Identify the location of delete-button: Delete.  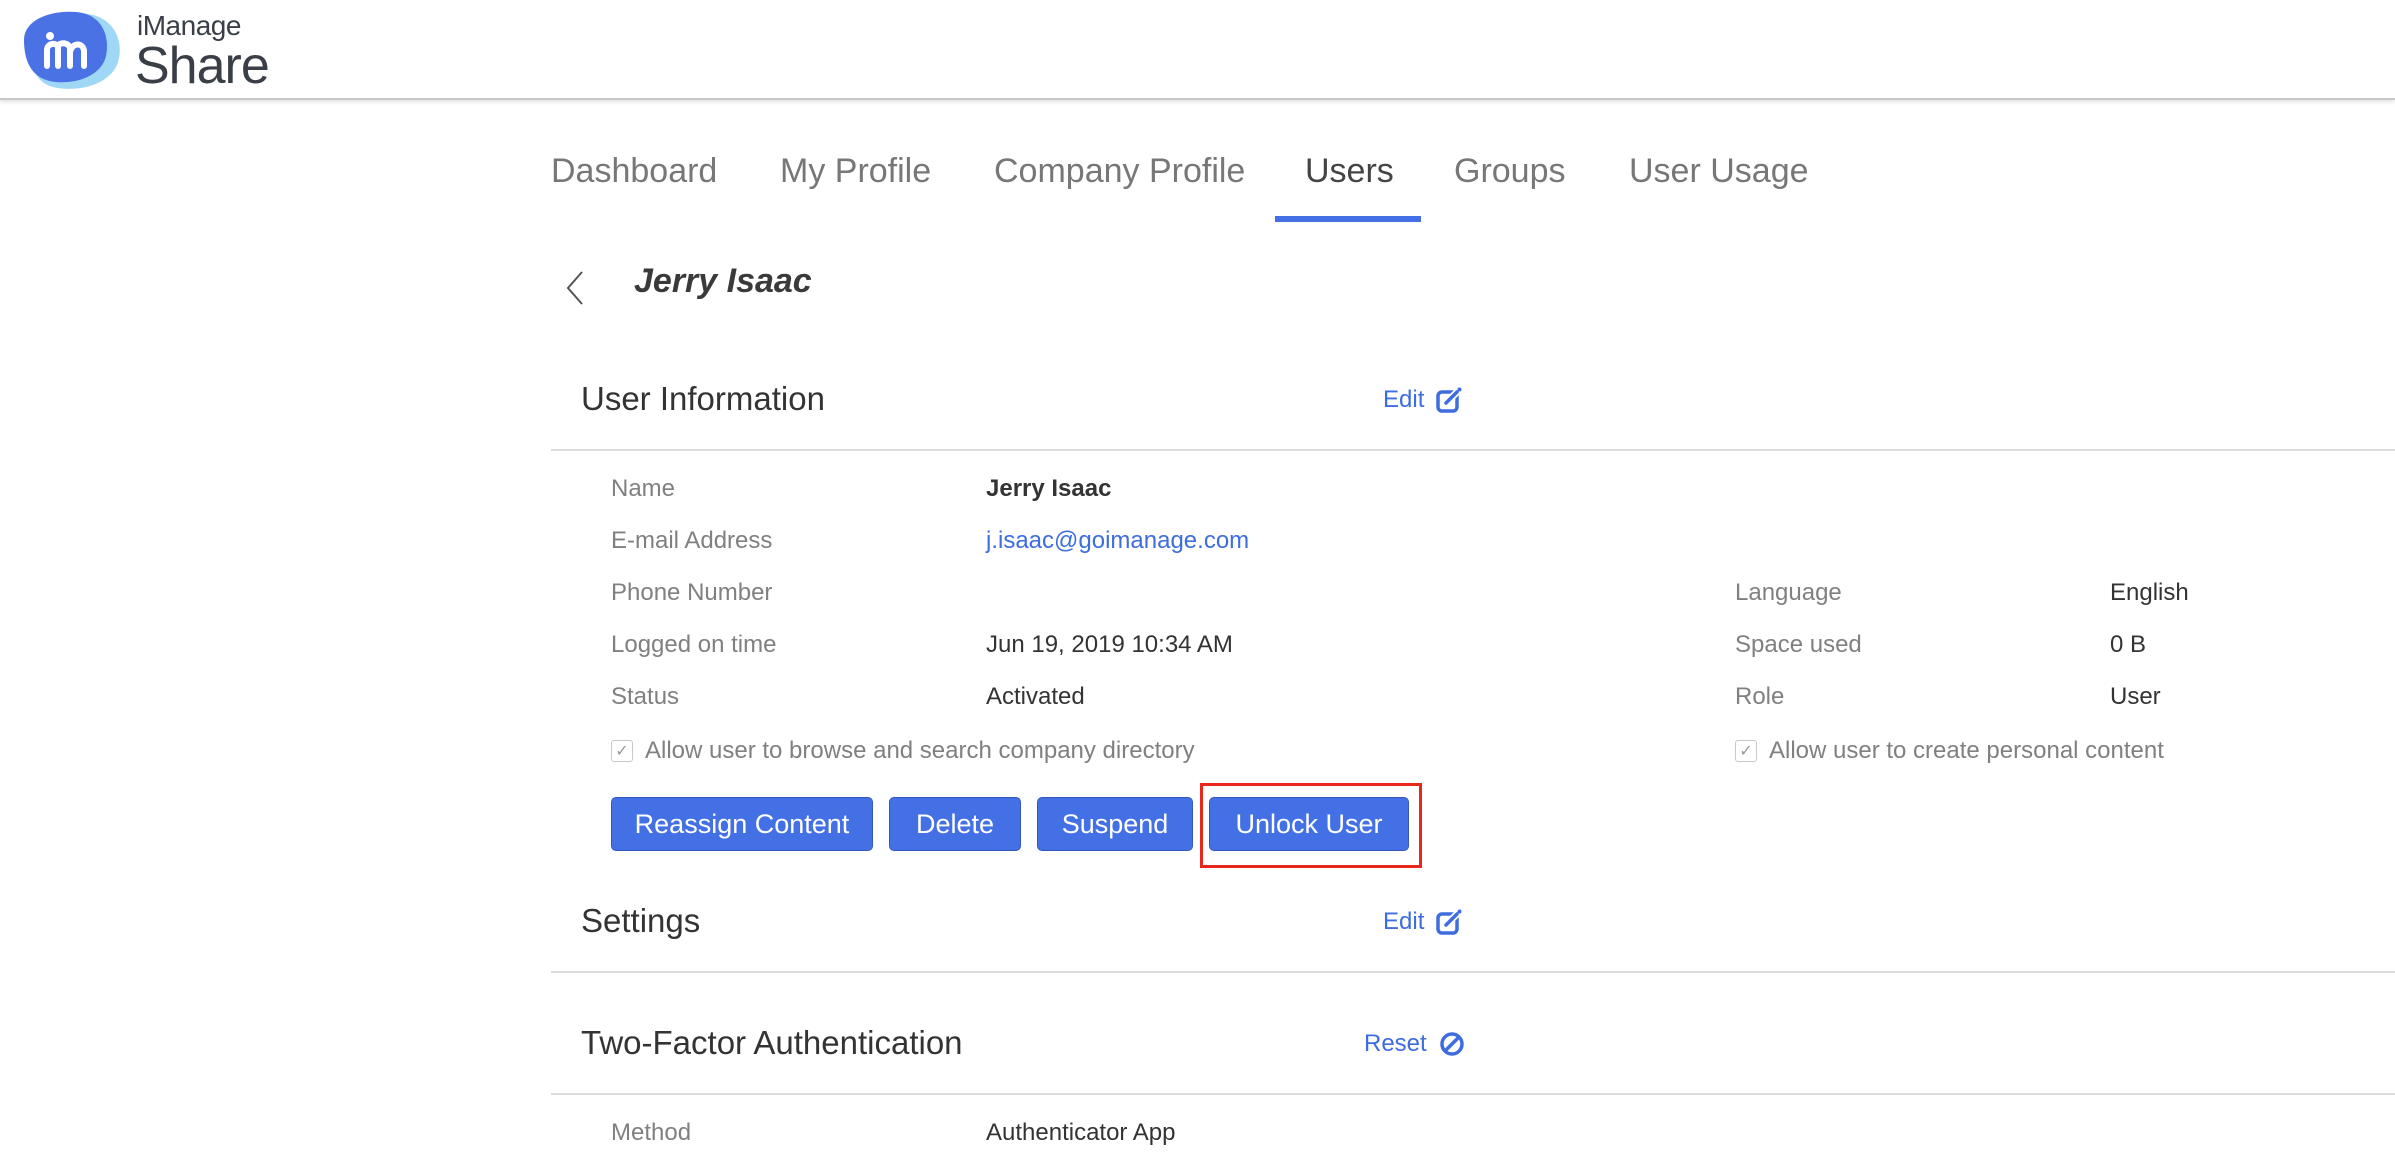
(955, 824).